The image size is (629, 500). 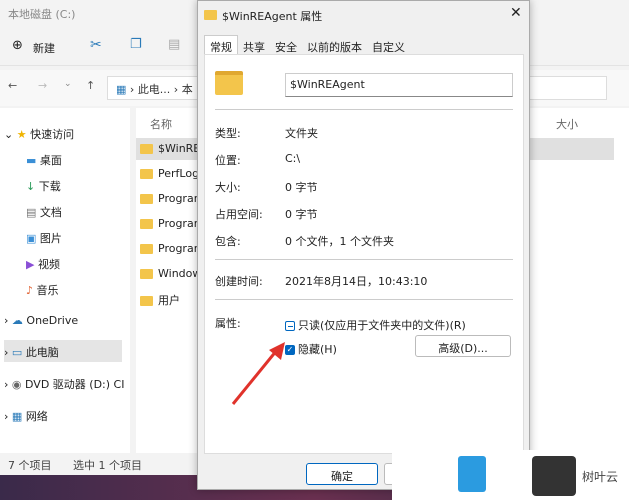 What do you see at coordinates (44, 48) in the screenshot?
I see `new-button: 新建` at bounding box center [44, 48].